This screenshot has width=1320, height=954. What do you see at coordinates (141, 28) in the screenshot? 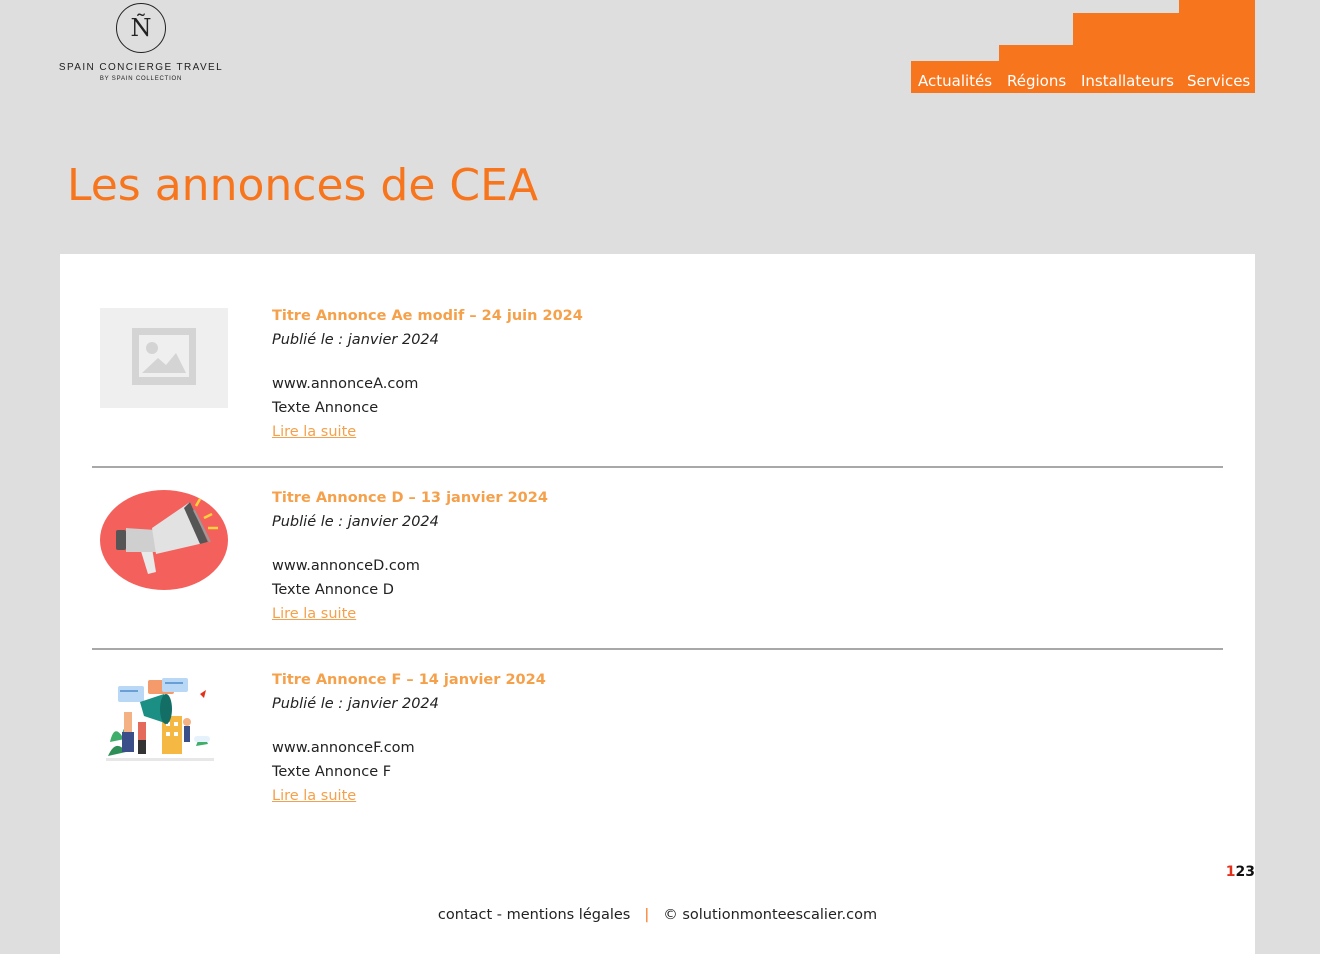
I see `logo-mark: Ñ` at bounding box center [141, 28].